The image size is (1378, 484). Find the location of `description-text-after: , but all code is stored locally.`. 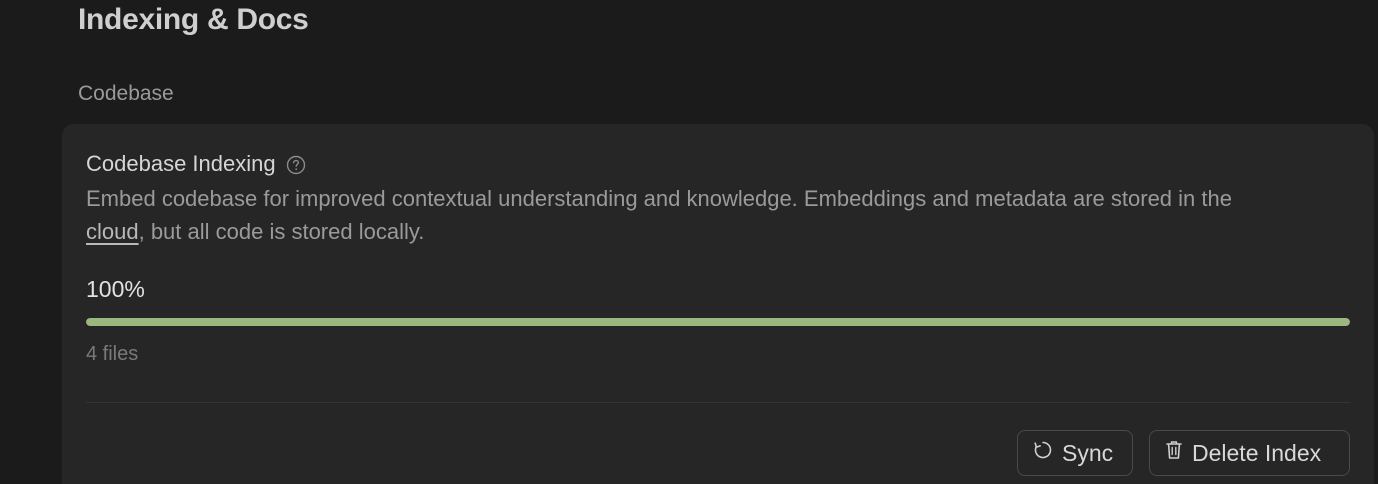

description-text-after: , but all code is stored locally. is located at coordinates (281, 231).